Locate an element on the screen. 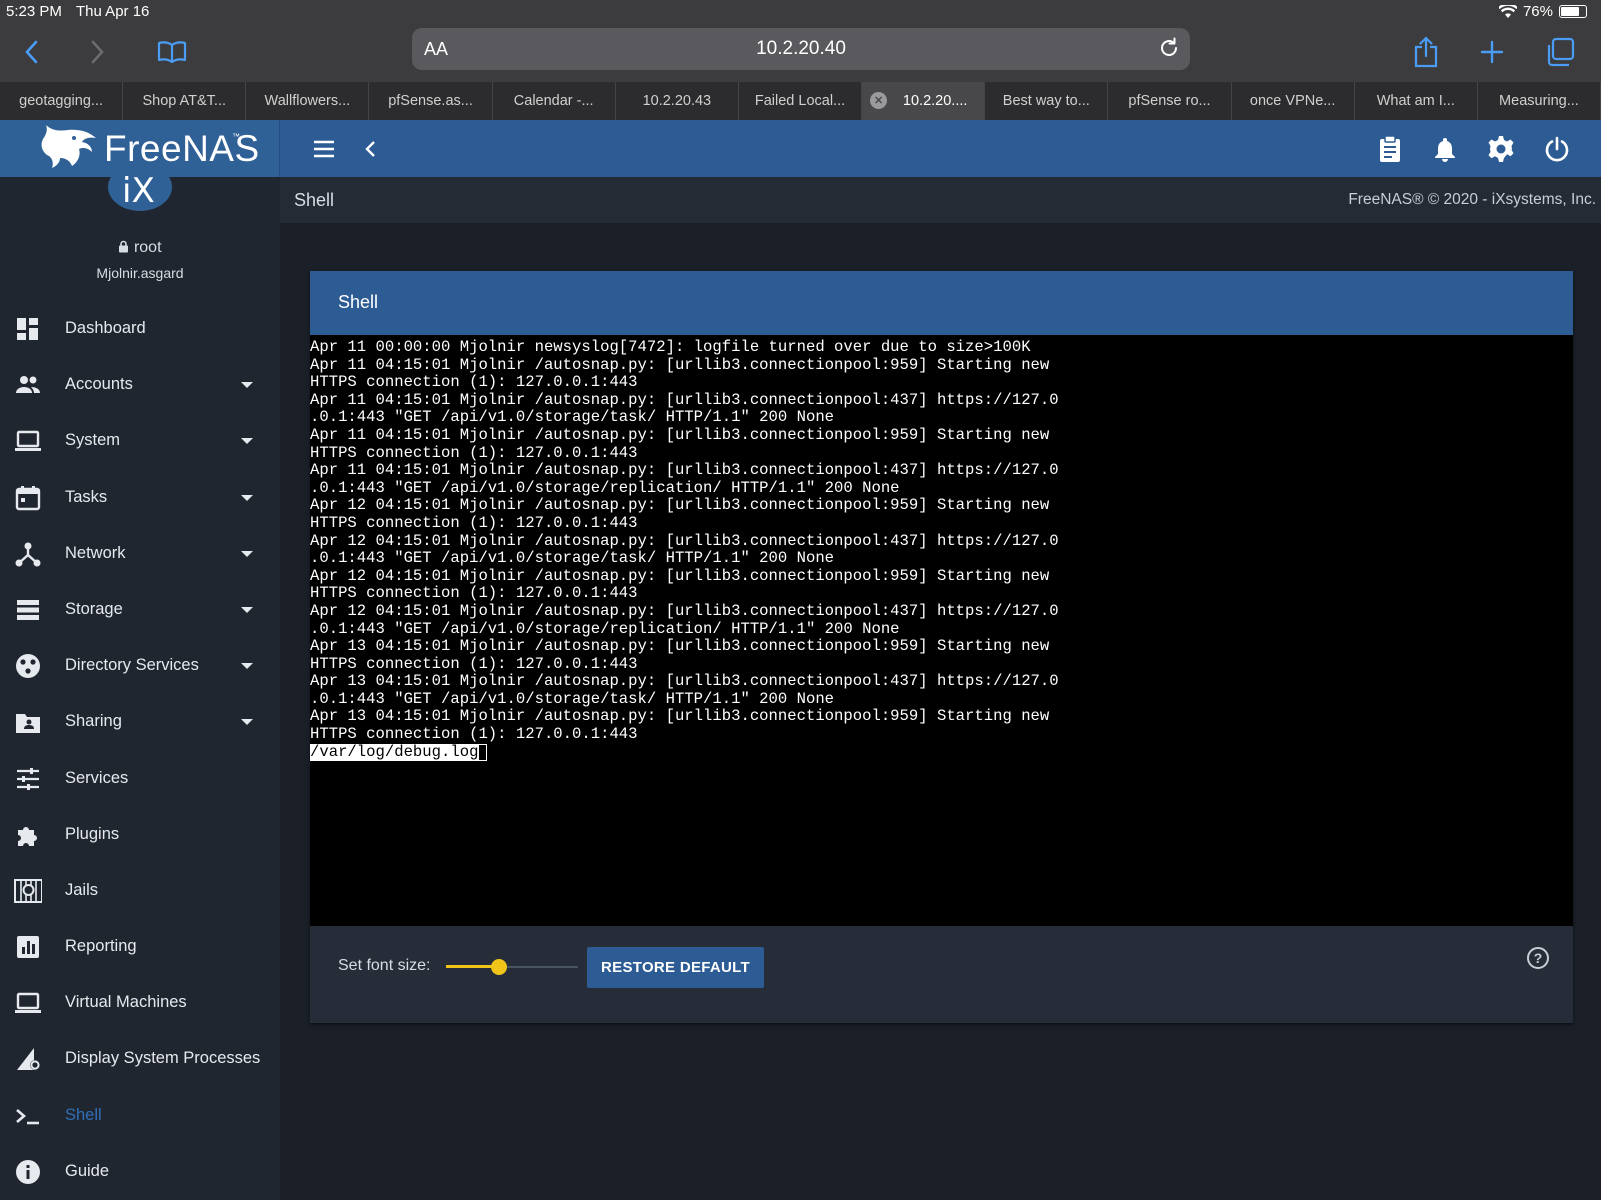  sidebar-item-dashboard: Dashboard is located at coordinates (140, 329).